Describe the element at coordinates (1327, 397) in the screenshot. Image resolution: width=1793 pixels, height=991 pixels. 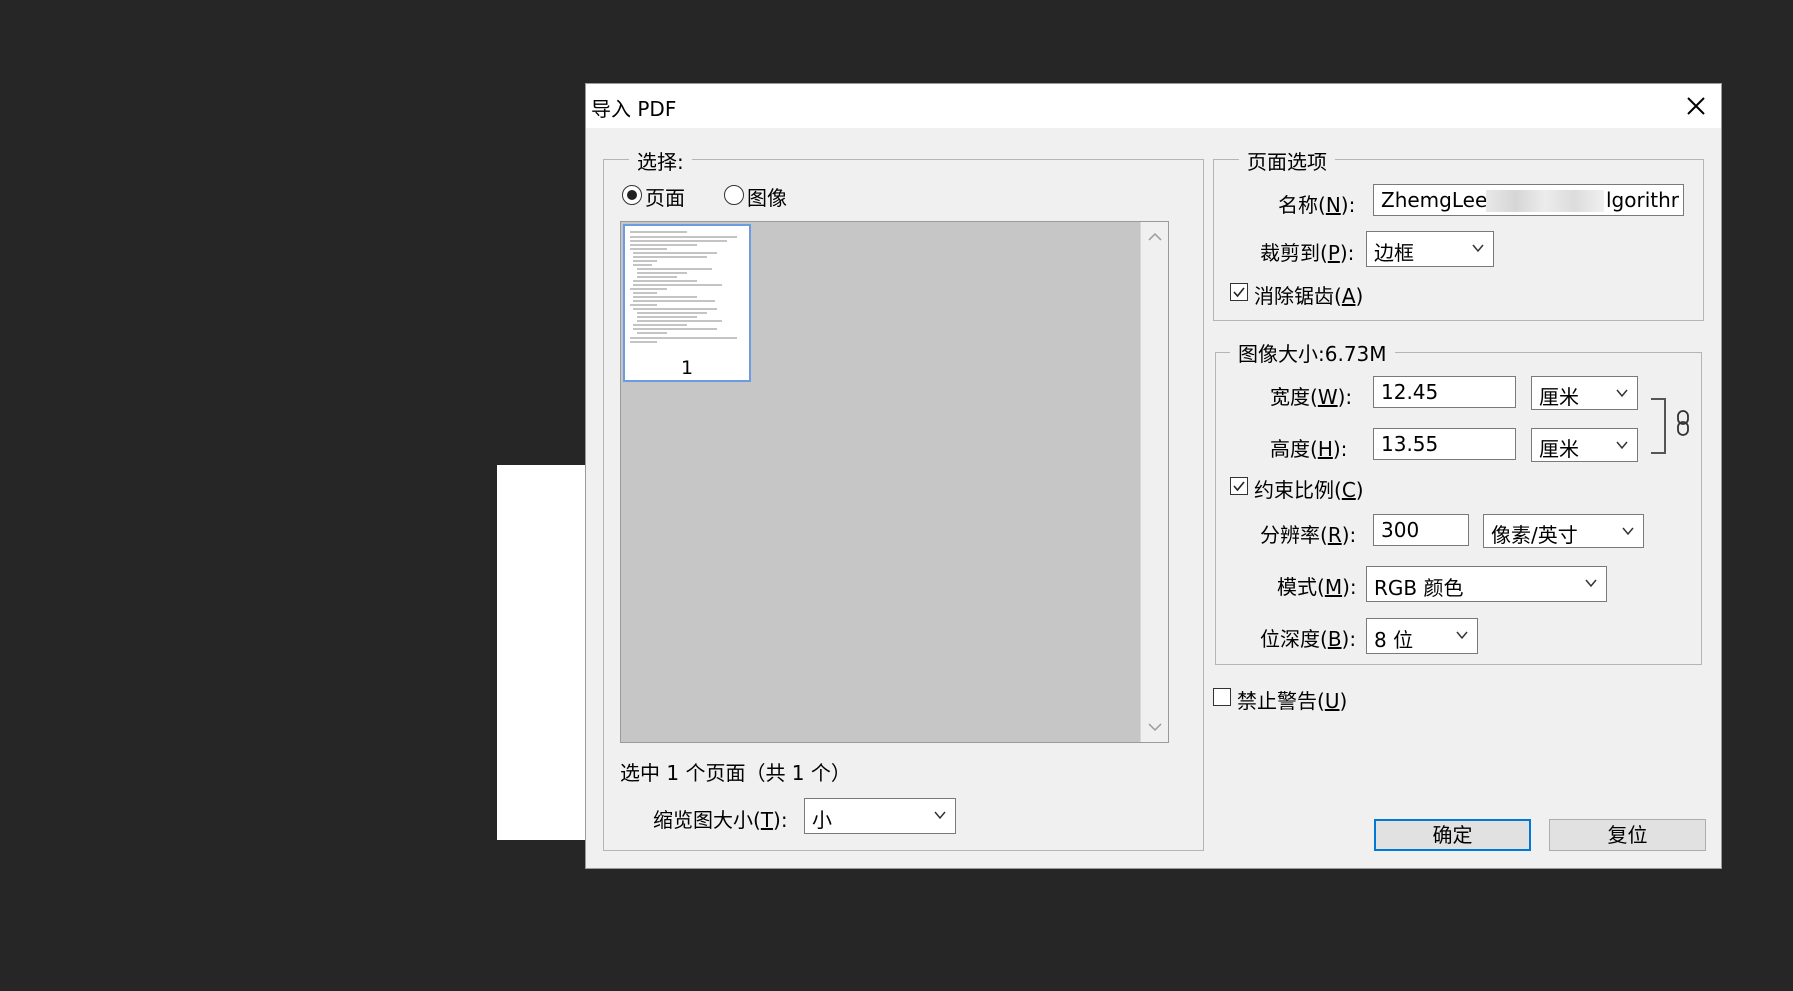
I see `width-label-key: W` at that location.